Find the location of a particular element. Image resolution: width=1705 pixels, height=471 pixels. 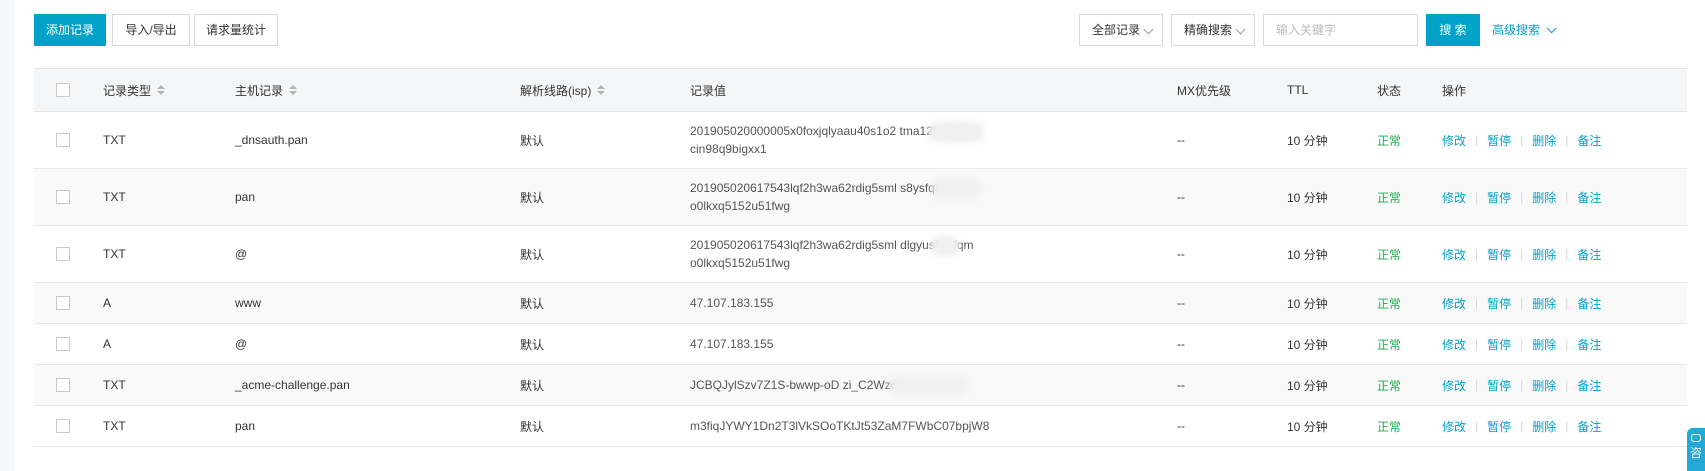

record-filter-select: 全部记录 is located at coordinates (1121, 30).